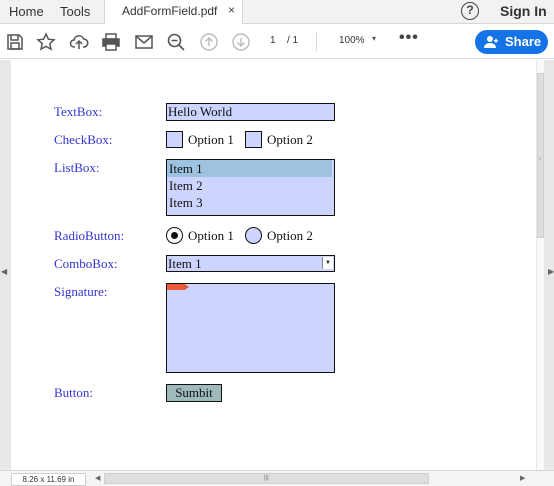 The image size is (554, 486). What do you see at coordinates (78, 111) in the screenshot?
I see `textbox-label: TextBox:` at bounding box center [78, 111].